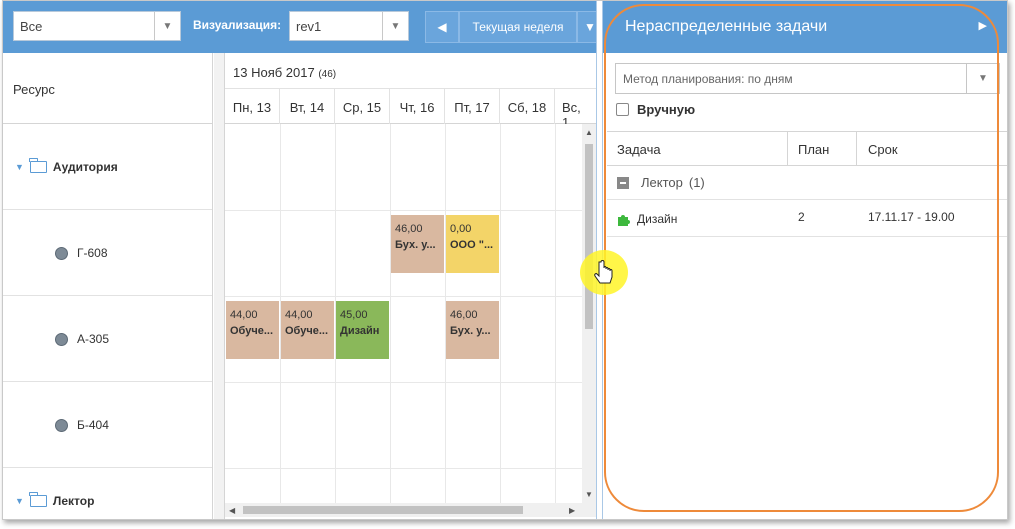  What do you see at coordinates (801, 217) in the screenshot?
I see `task-plan: 2` at bounding box center [801, 217].